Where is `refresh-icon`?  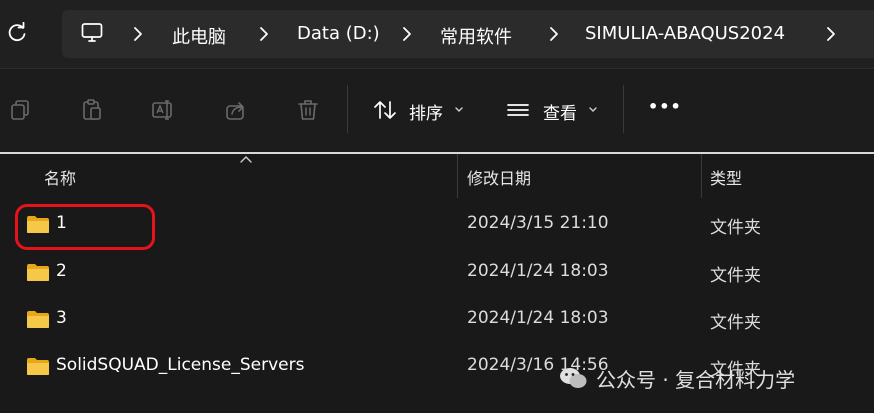
refresh-icon is located at coordinates (17, 32).